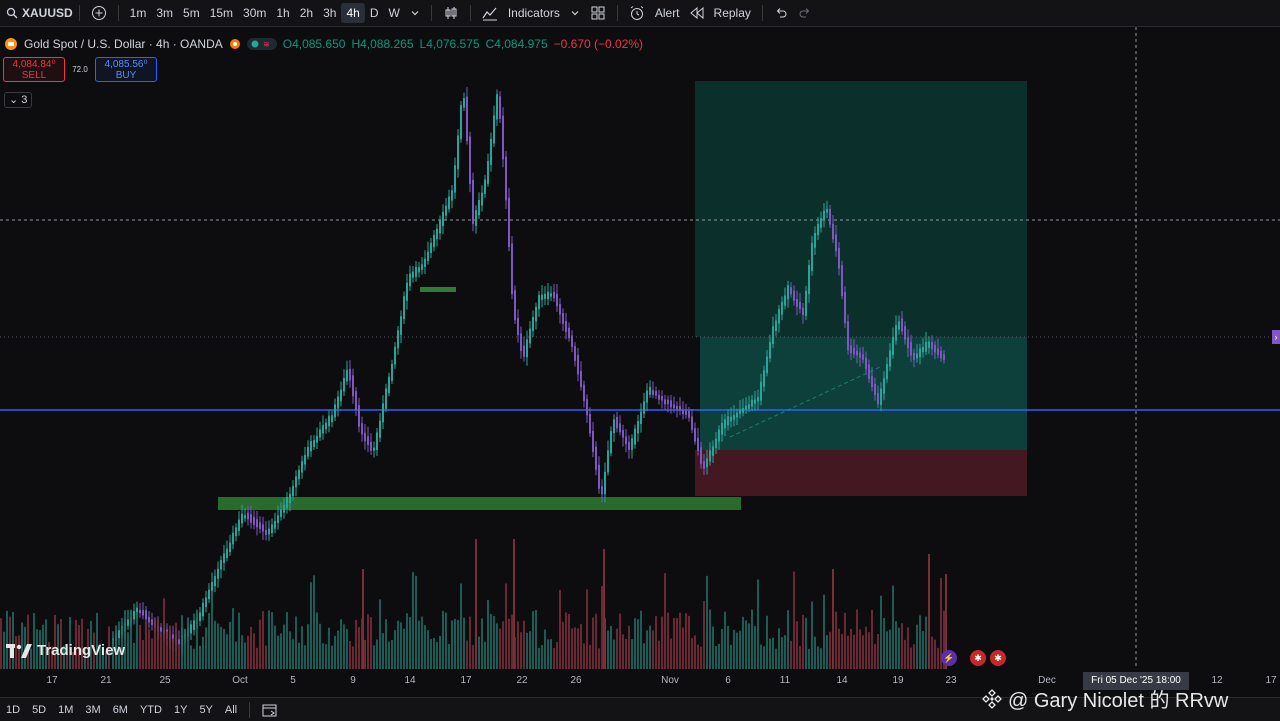 The width and height of the screenshot is (1280, 721). I want to click on price-scale-marker: ›, so click(1276, 337).